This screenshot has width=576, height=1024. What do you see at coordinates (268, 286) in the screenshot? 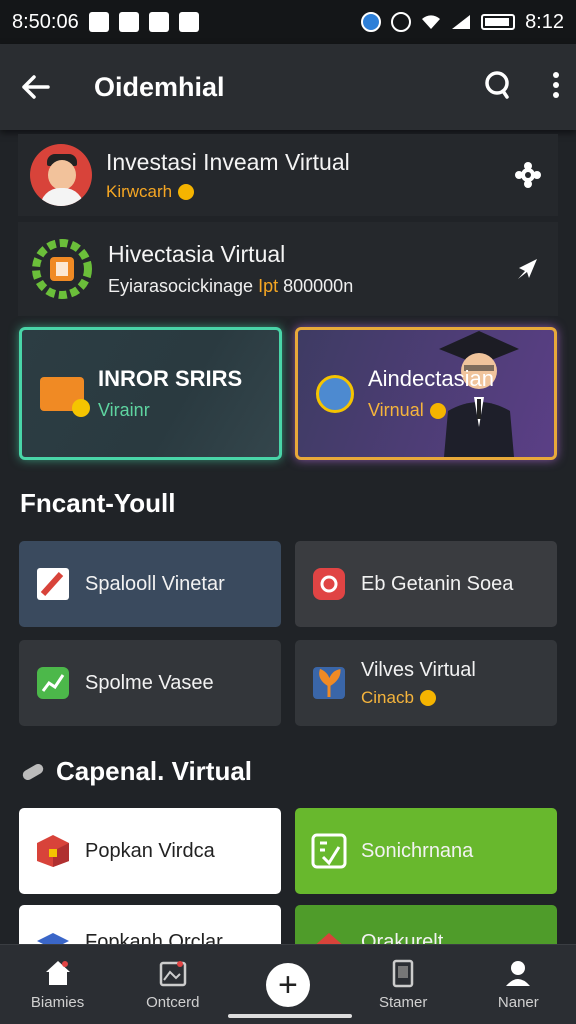
I see `list-item-highlight: Ipt` at bounding box center [268, 286].